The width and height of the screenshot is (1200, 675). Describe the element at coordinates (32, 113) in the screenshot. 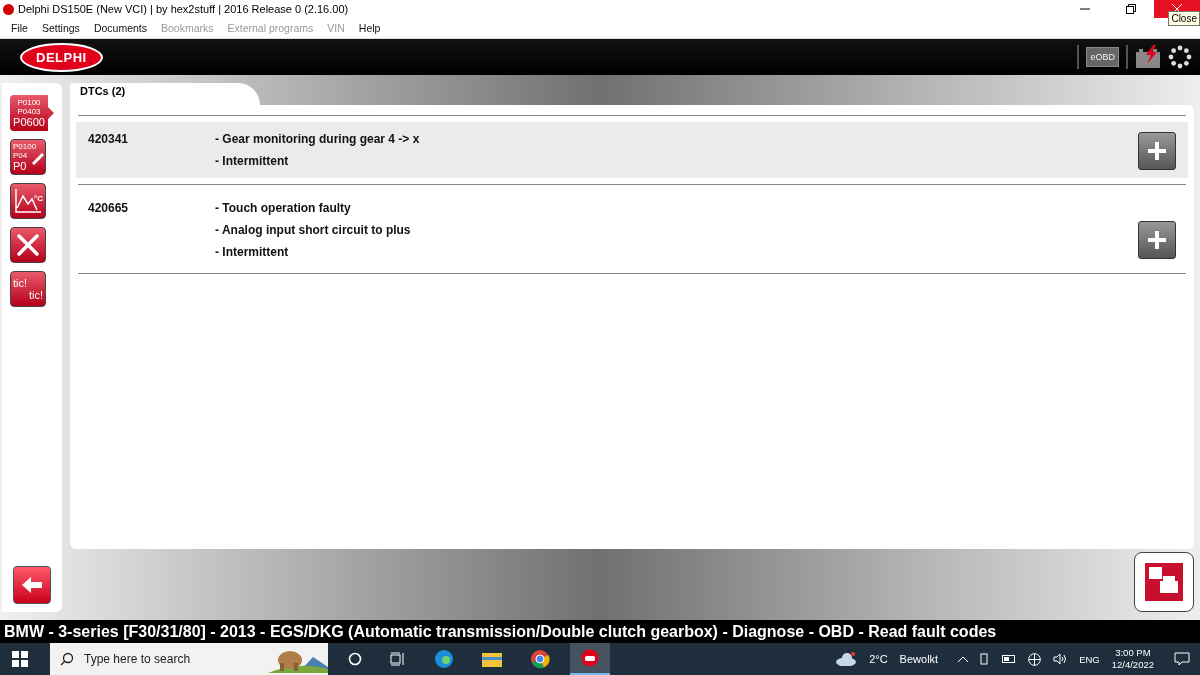

I see `sidebar-button: P0100 P0403 P0600` at that location.